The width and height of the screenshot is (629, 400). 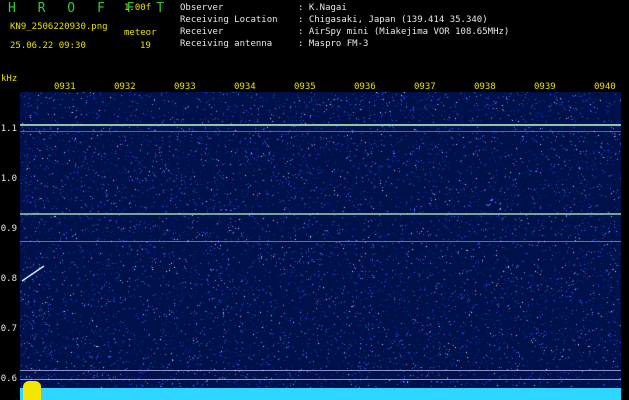 I want to click on meteor-streak, so click(x=33, y=273).